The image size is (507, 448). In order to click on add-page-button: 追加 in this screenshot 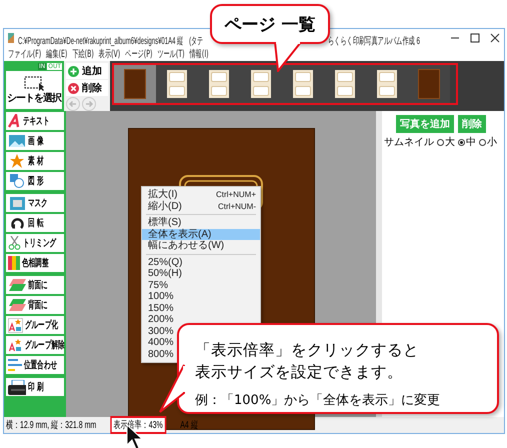, I will do `click(87, 71)`.